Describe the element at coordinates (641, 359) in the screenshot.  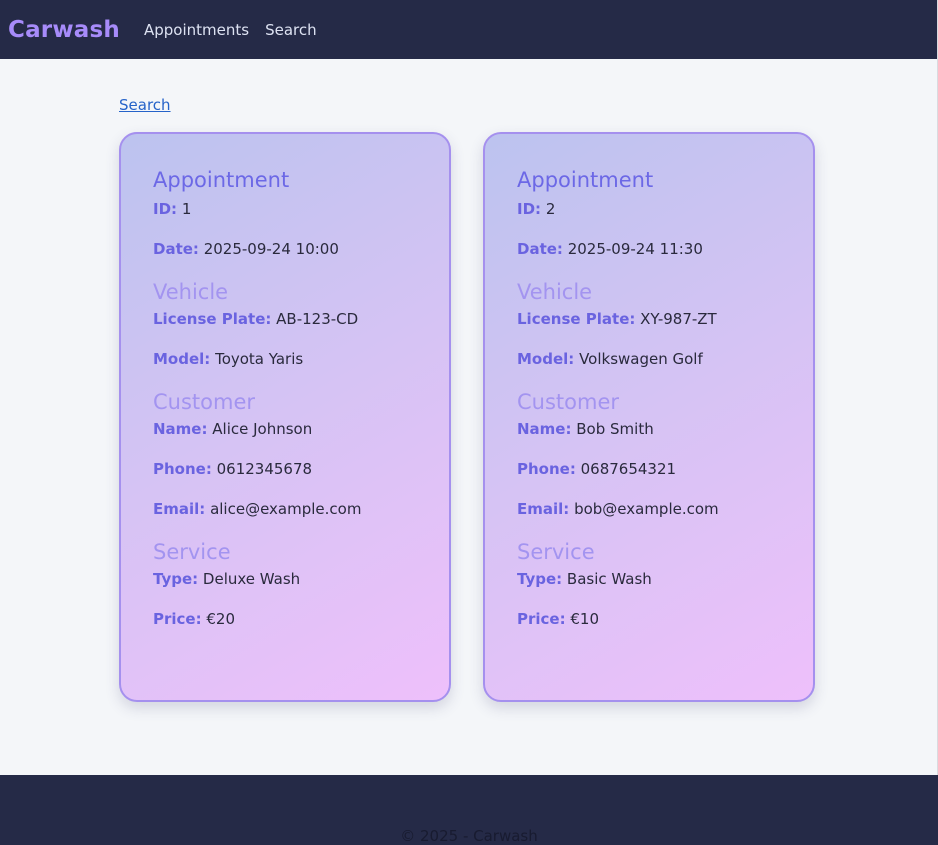
I see `field-value: Volkswagen Golf` at that location.